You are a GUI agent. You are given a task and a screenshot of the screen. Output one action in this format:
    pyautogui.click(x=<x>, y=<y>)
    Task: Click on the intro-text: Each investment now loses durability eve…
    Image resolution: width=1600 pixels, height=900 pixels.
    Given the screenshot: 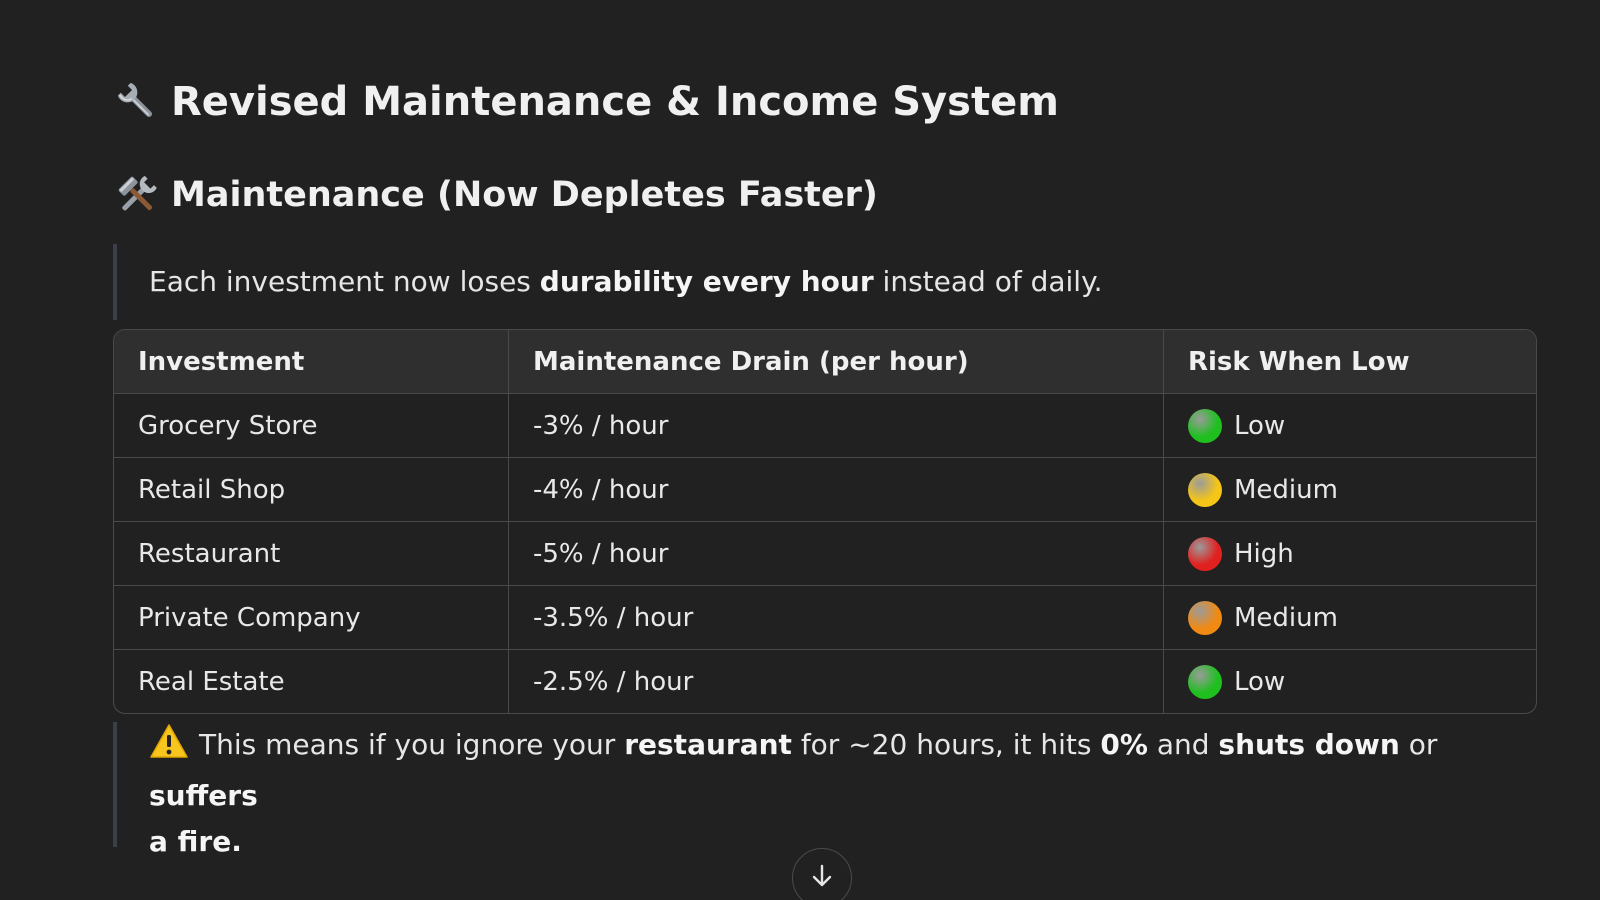 What is the action you would take?
    pyautogui.click(x=626, y=282)
    